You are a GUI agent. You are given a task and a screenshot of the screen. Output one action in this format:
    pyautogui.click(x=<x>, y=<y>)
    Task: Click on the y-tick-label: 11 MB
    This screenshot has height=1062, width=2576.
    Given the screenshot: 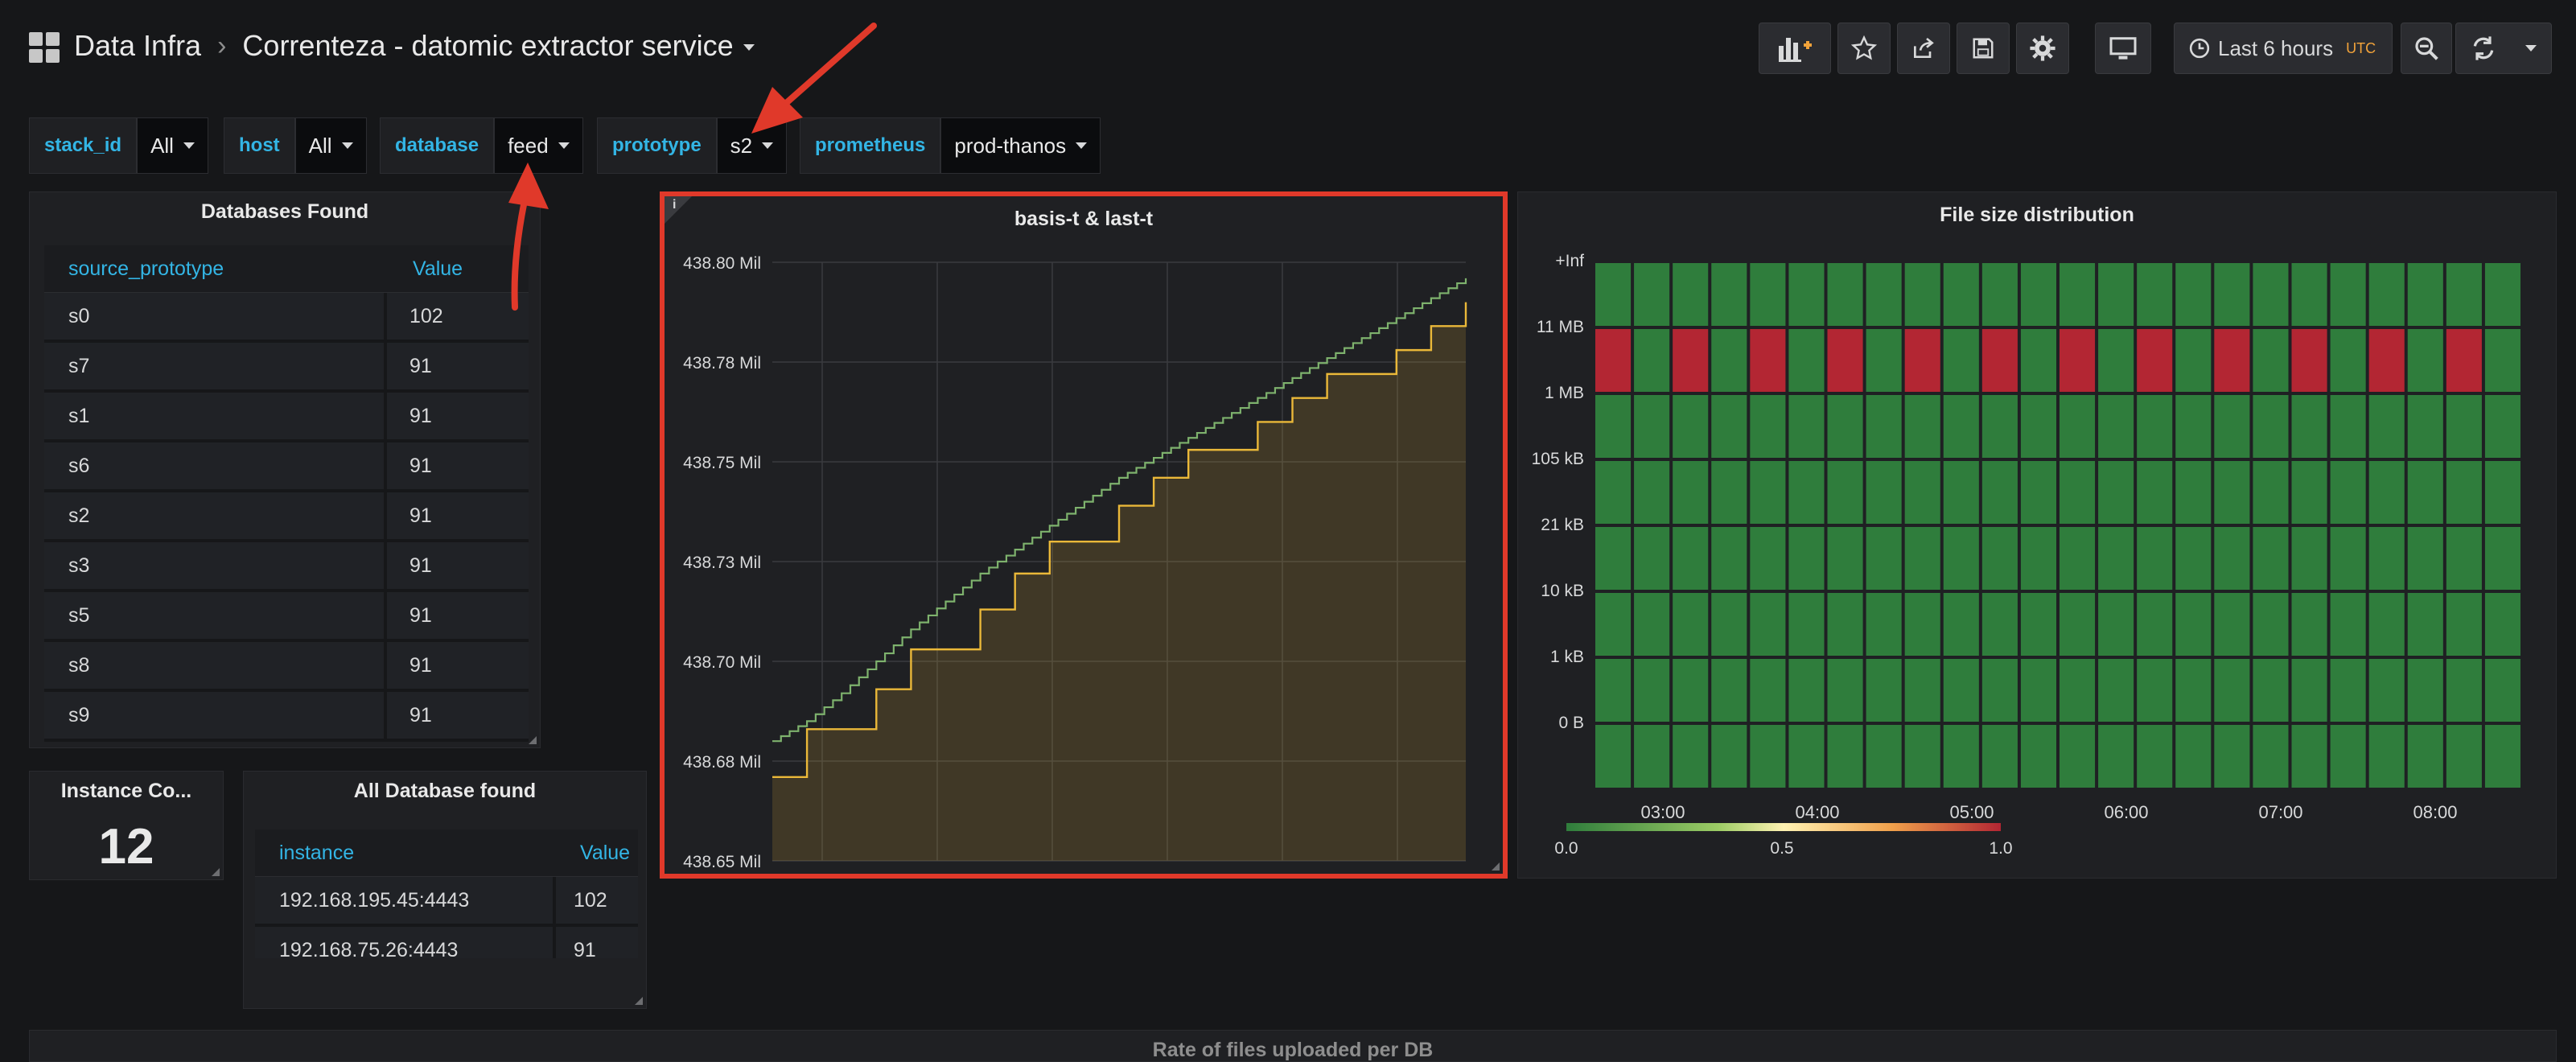 What is the action you would take?
    pyautogui.click(x=1560, y=327)
    